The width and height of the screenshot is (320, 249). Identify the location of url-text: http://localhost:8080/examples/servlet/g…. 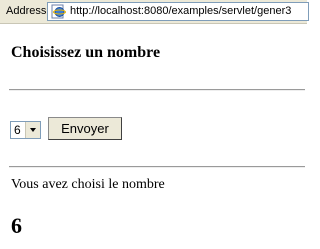
(181, 11).